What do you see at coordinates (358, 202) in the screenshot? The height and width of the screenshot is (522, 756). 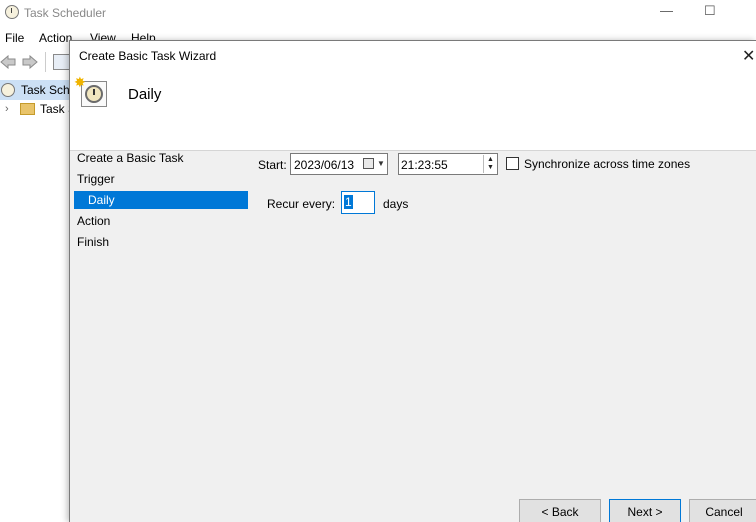 I see `recur-every-input: 1` at bounding box center [358, 202].